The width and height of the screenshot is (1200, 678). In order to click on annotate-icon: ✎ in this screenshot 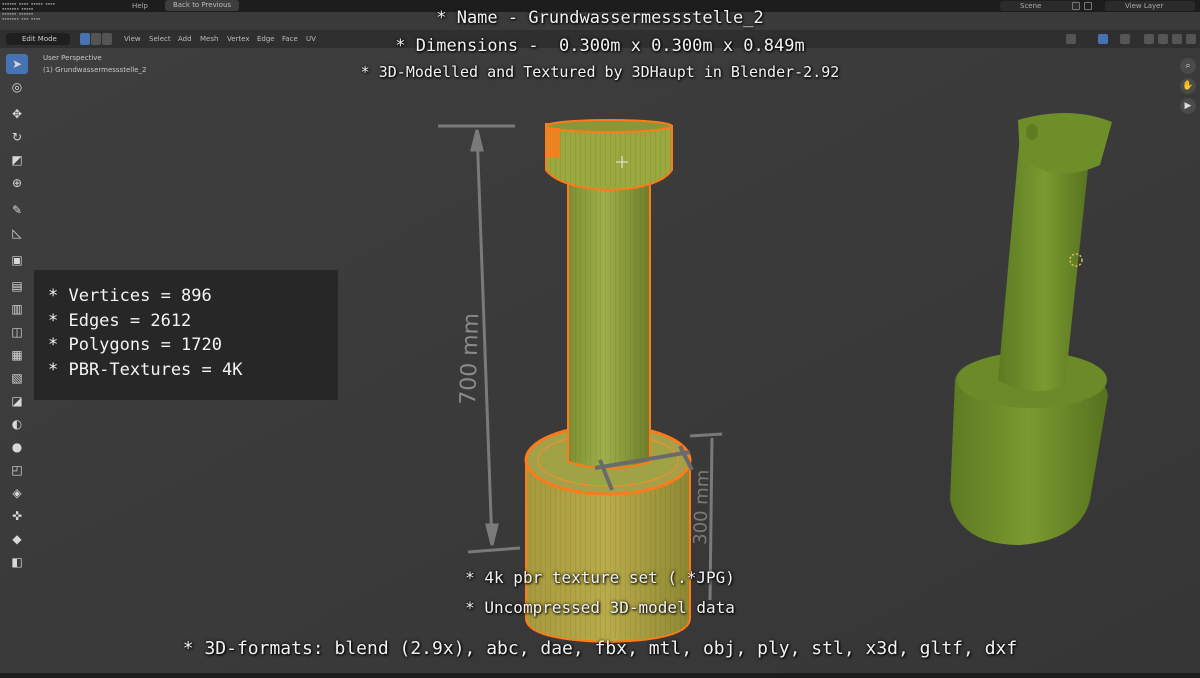, I will do `click(17, 210)`.